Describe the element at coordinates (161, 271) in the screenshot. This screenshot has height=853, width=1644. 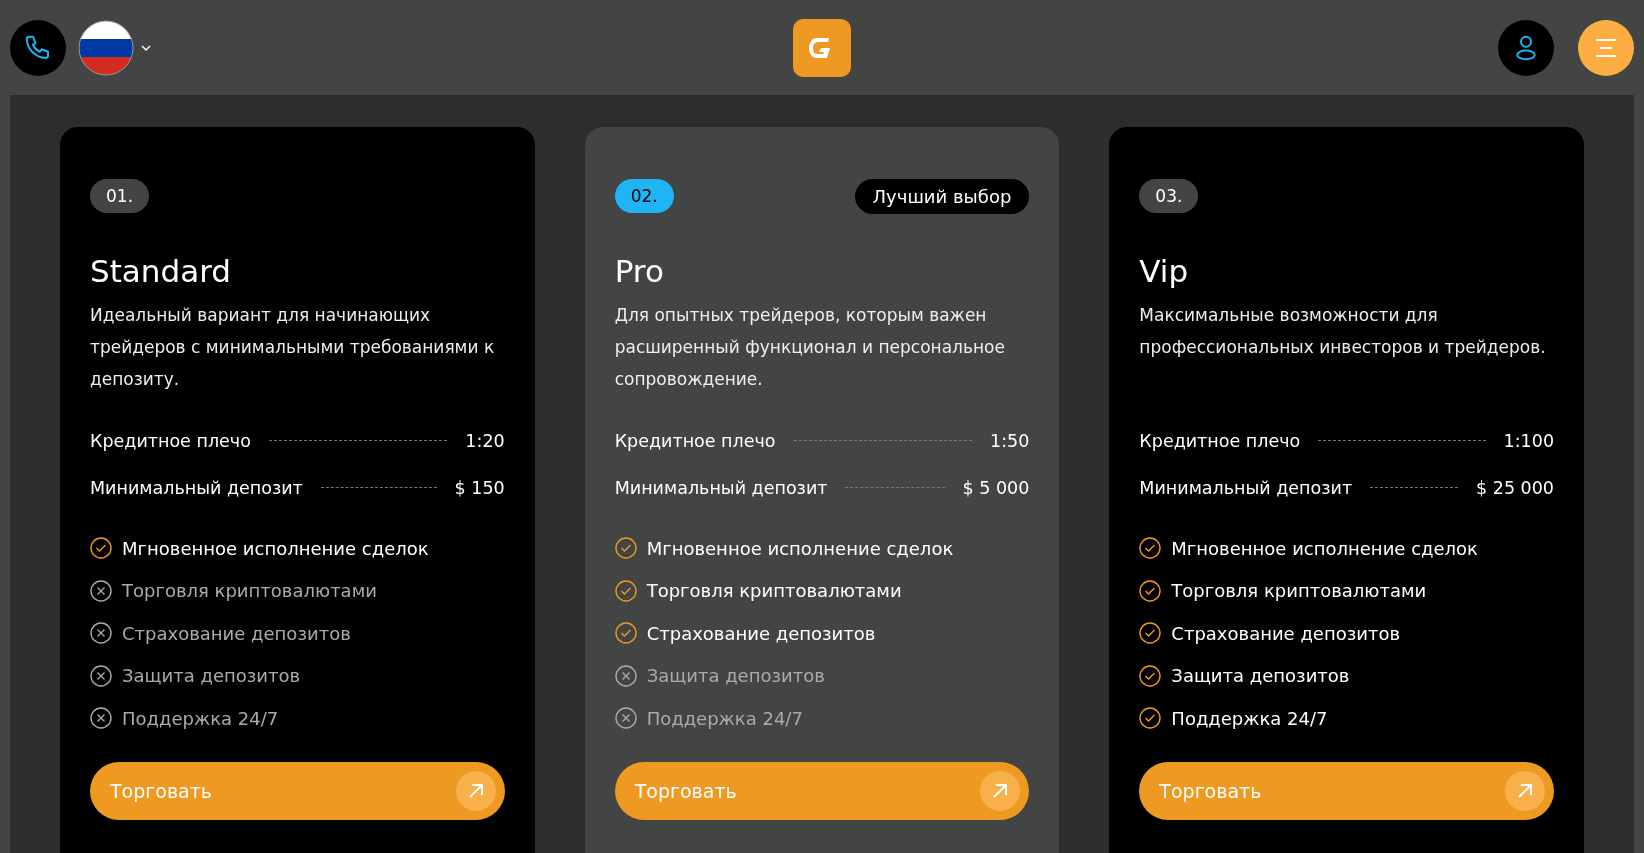
I see `plan-title: Standard` at that location.